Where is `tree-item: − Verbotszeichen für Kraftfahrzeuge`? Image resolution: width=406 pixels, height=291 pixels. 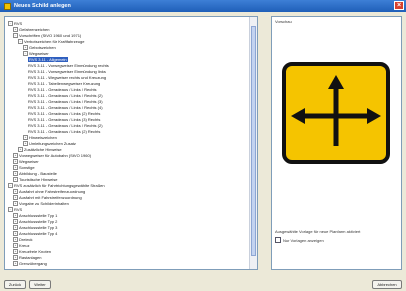
tree-item: − Verbotszeichen für Kraftfahrzeuge is located at coordinates (51, 41).